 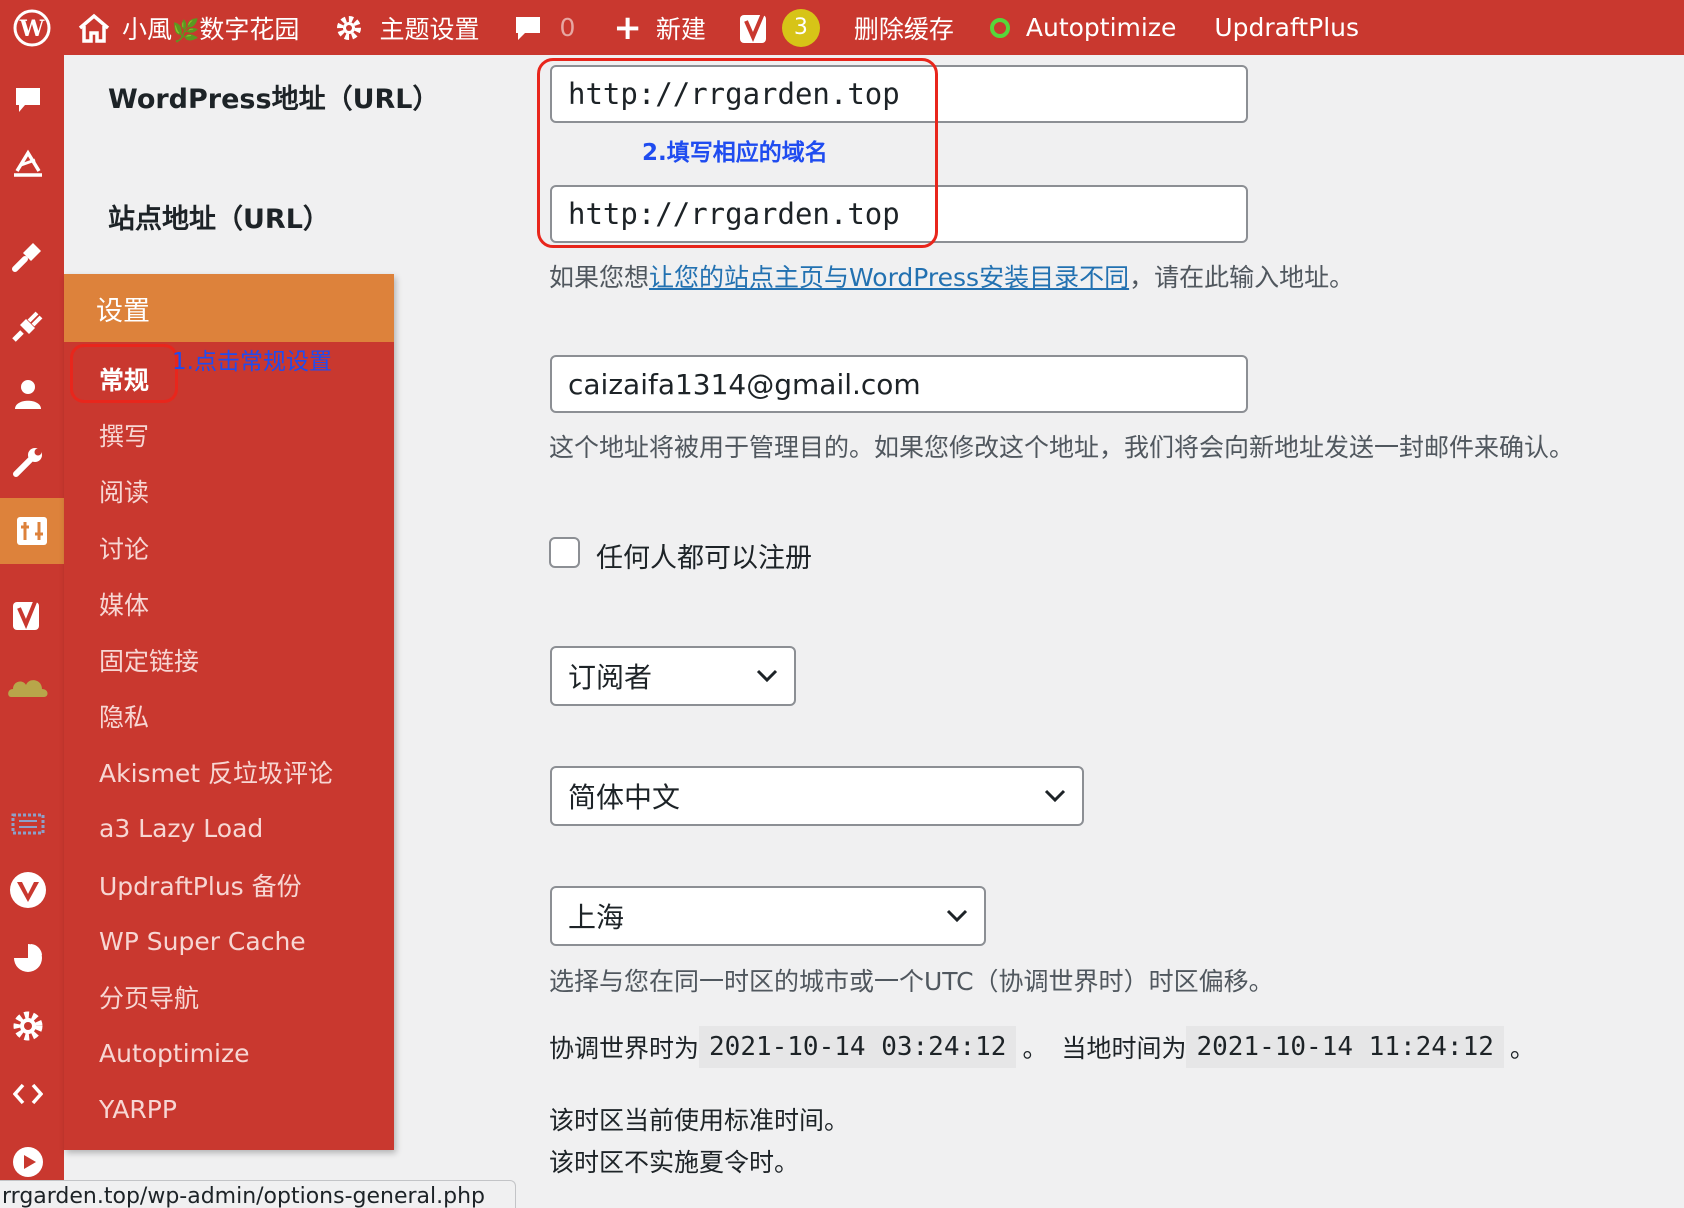 I want to click on comments-count: 0, so click(x=567, y=27).